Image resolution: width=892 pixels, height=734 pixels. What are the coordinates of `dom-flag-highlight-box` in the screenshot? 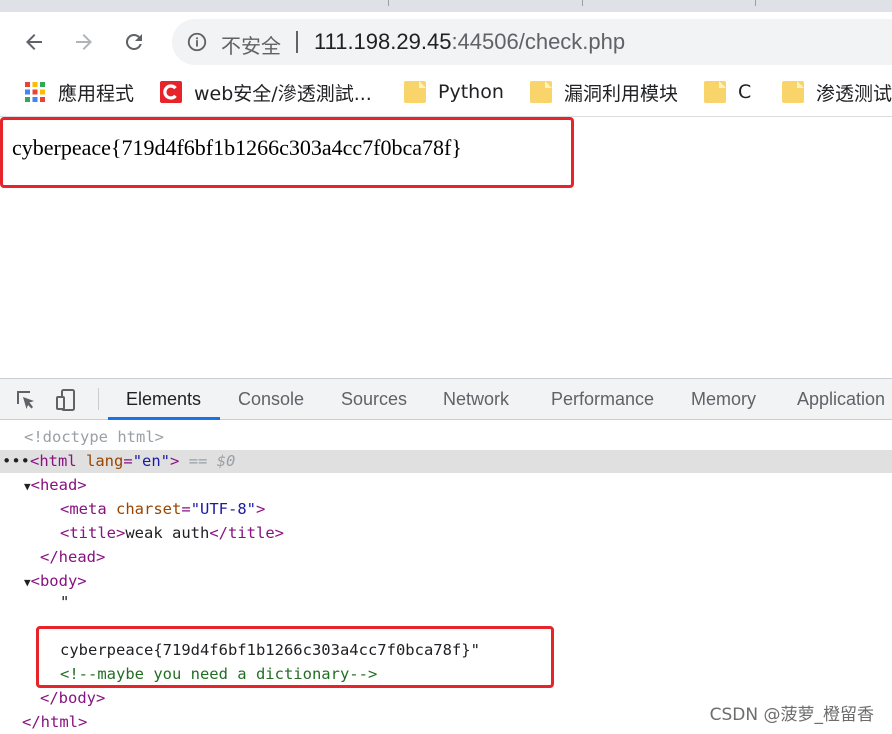 It's located at (295, 657).